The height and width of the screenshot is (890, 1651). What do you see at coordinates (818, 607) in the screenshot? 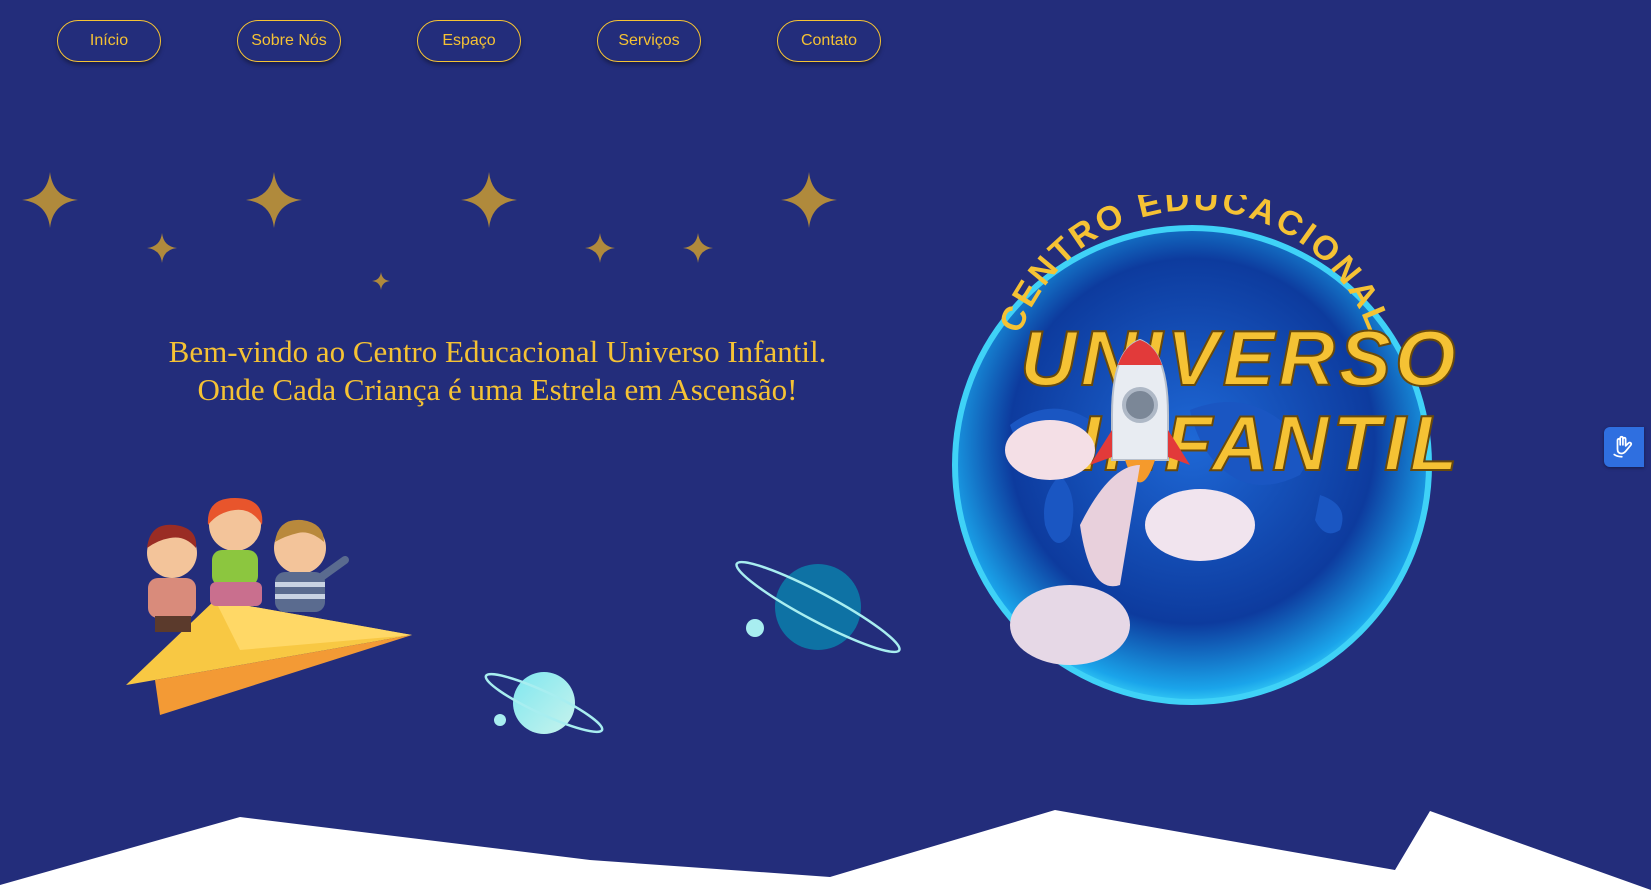
I see `planet-large-illustration` at bounding box center [818, 607].